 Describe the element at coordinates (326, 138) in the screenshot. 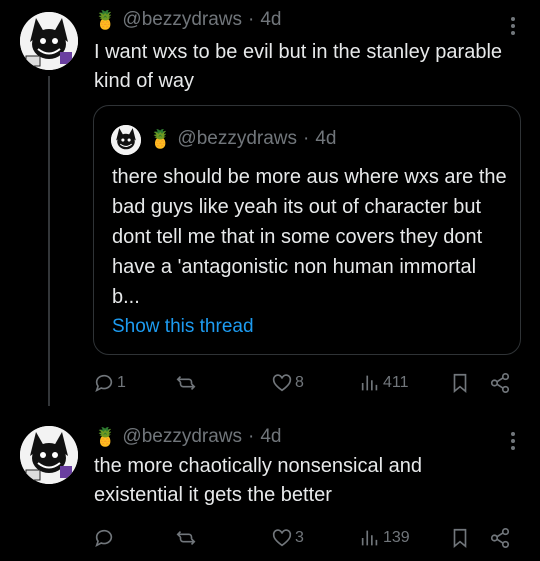

I see `quote-timestamp: 4d` at that location.